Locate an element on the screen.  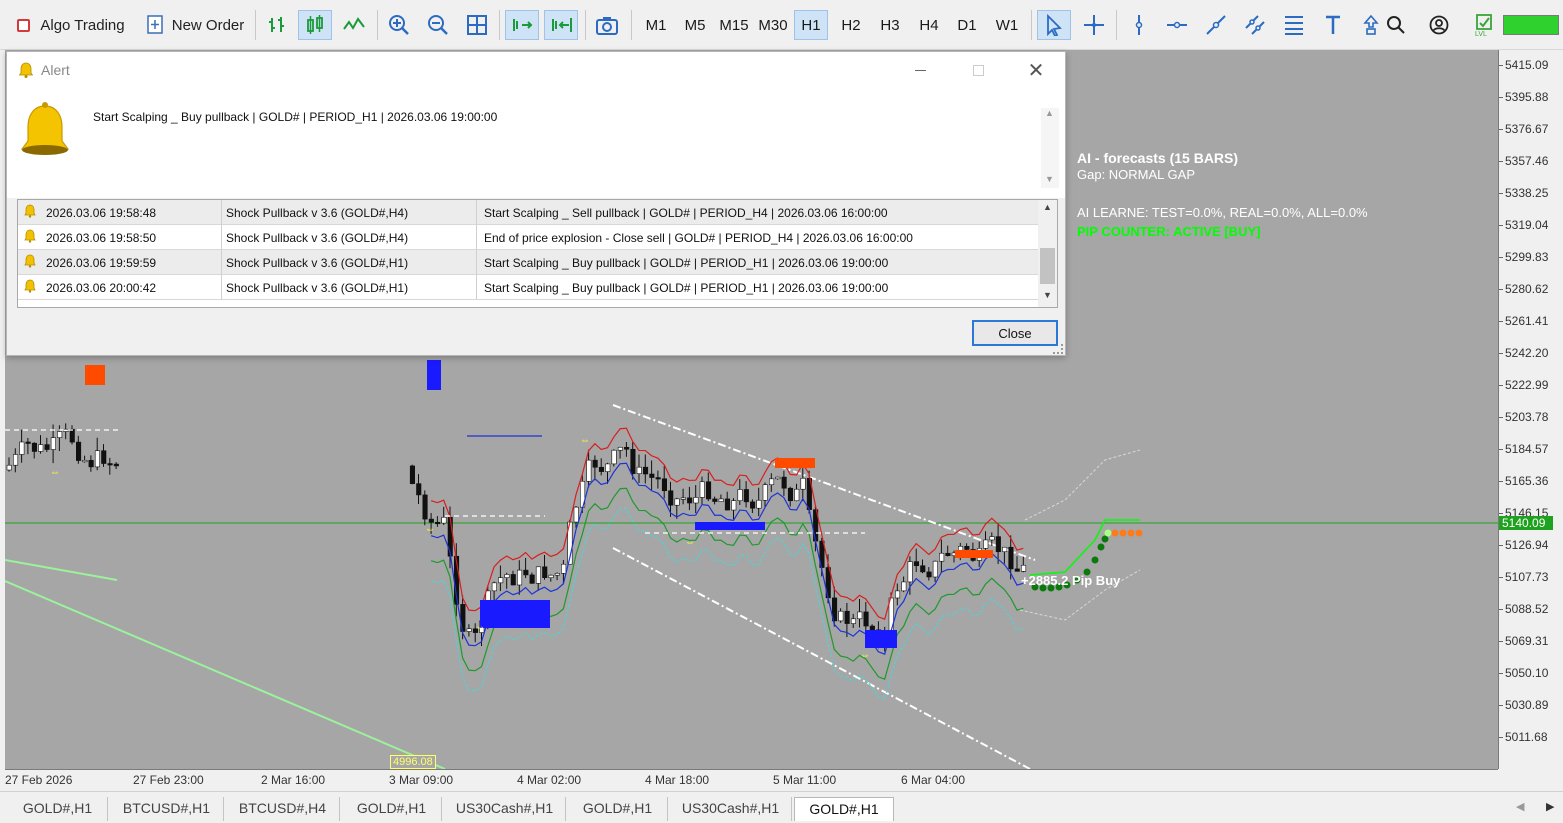
chart-tab: BTCUSD#,H1 is located at coordinates (167, 809).